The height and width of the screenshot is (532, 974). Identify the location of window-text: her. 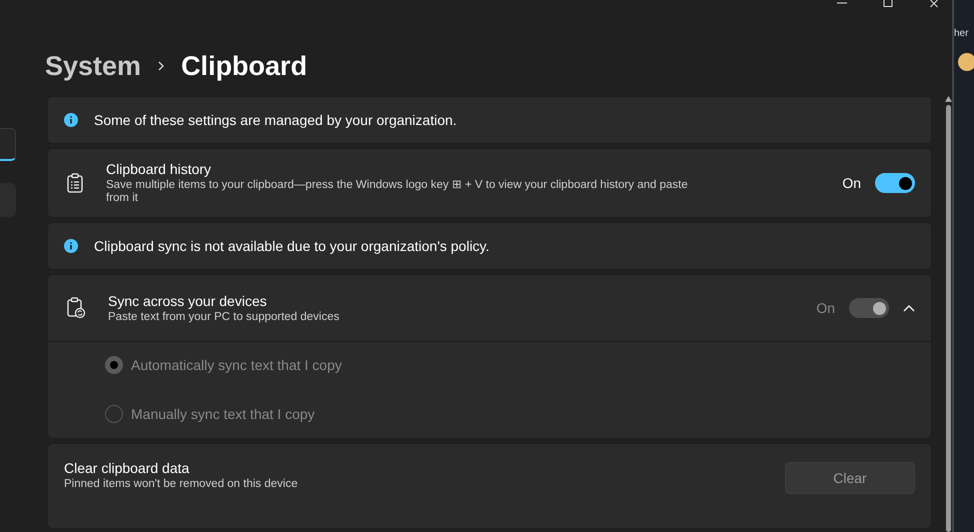
(962, 33).